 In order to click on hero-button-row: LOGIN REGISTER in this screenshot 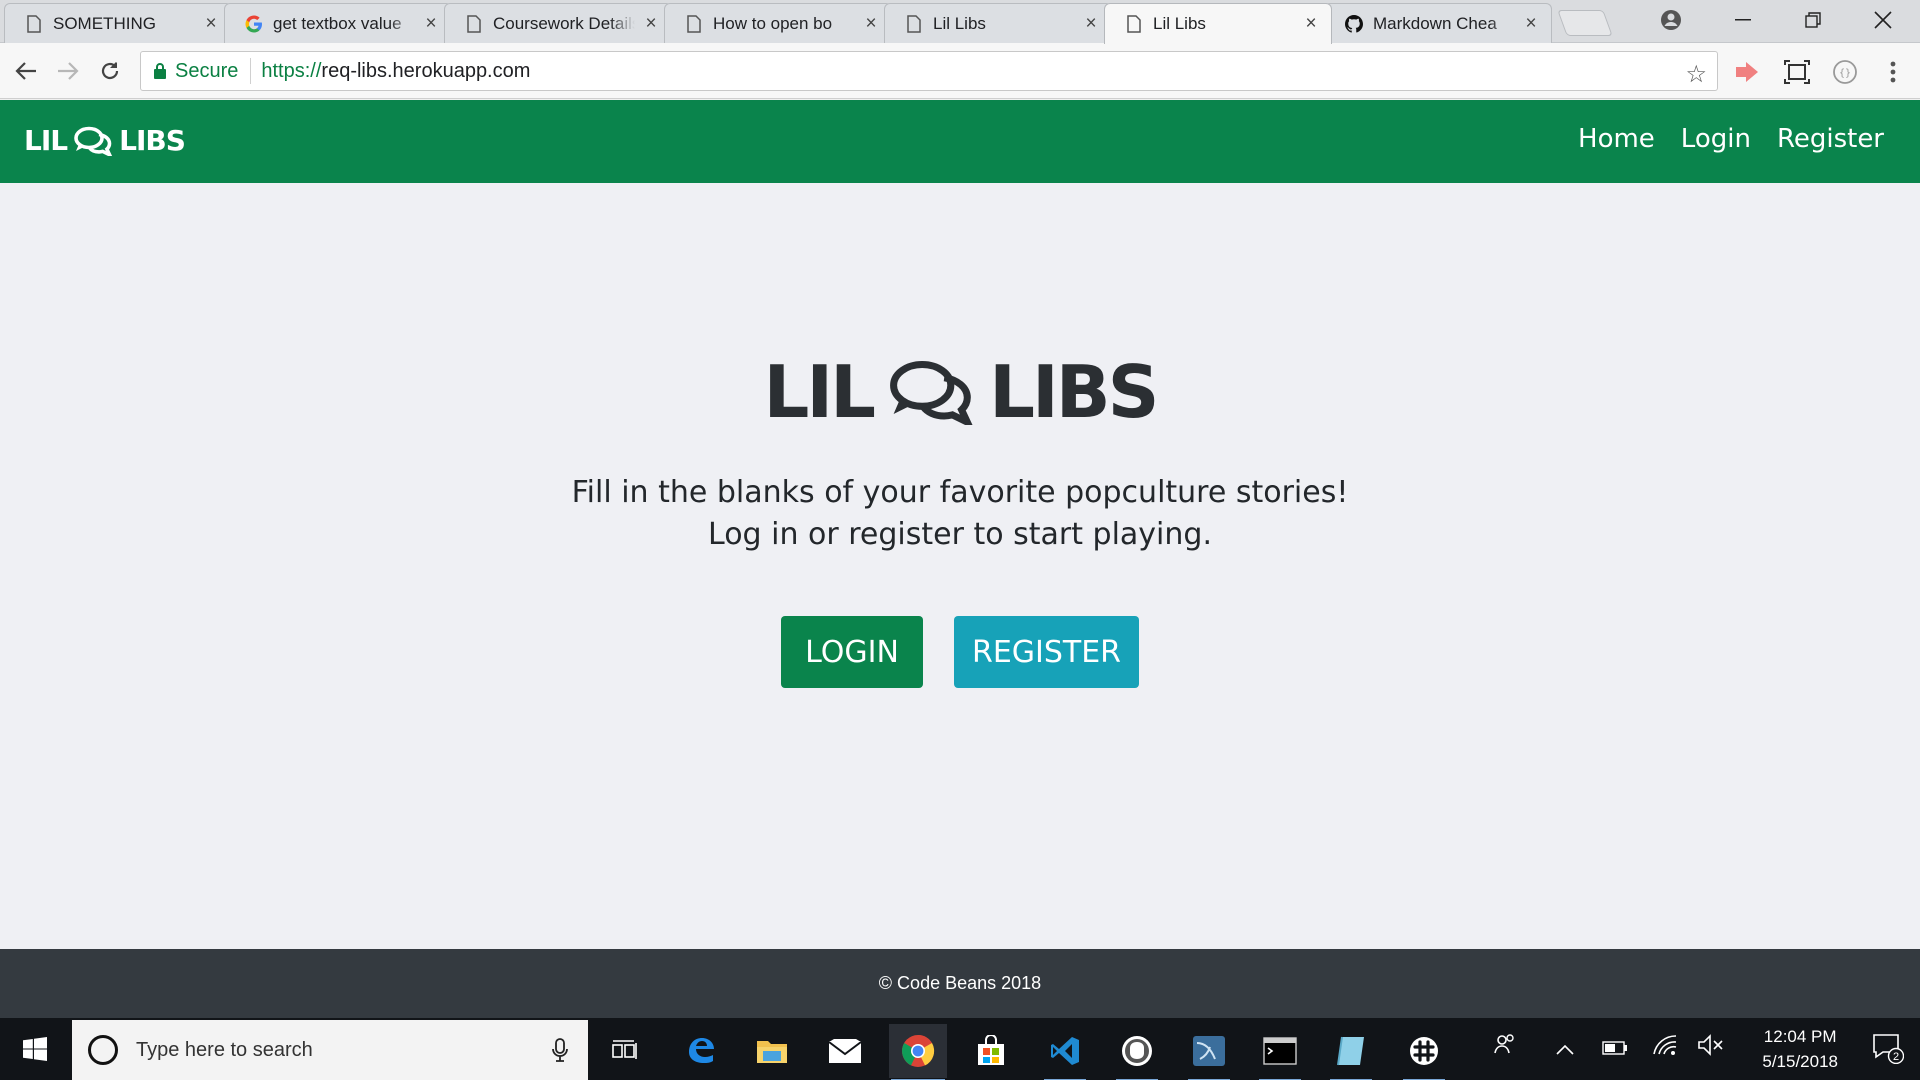, I will do `click(960, 652)`.